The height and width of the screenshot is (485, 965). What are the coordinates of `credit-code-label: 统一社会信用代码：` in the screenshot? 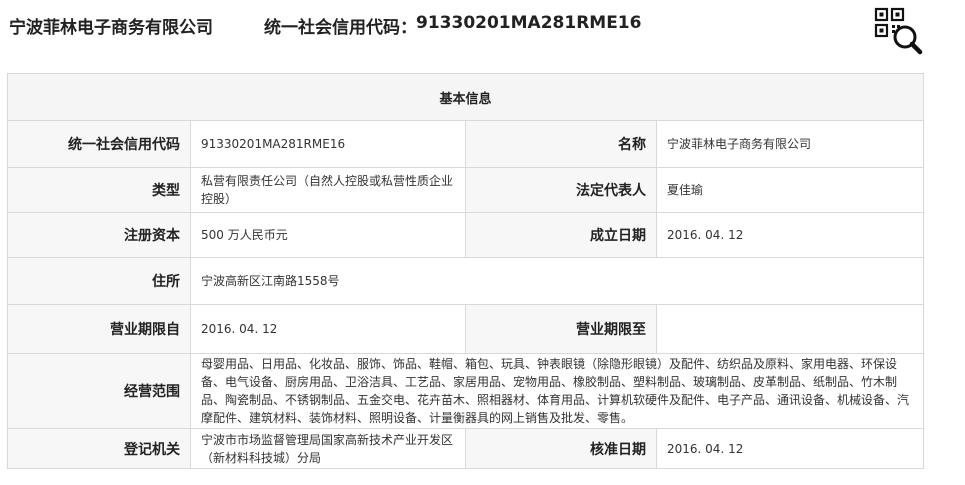 It's located at (340, 28).